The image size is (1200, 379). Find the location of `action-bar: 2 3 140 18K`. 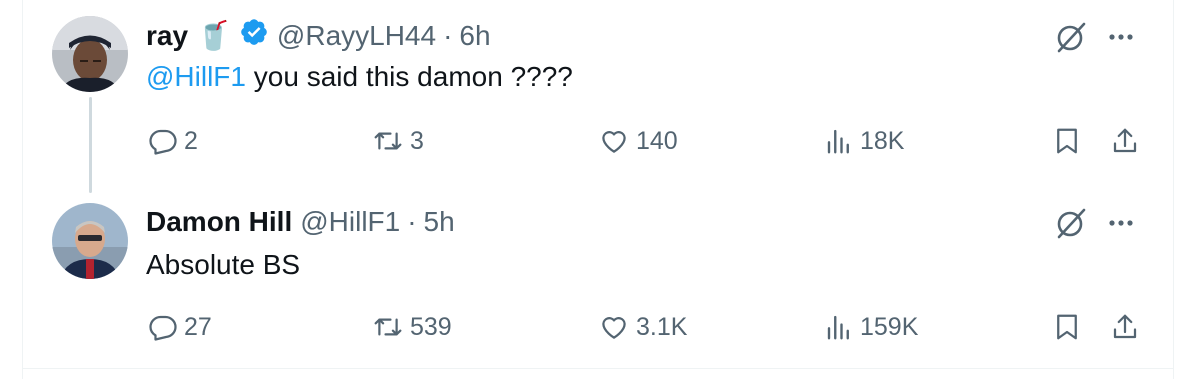

action-bar: 2 3 140 18K is located at coordinates (600, 141).